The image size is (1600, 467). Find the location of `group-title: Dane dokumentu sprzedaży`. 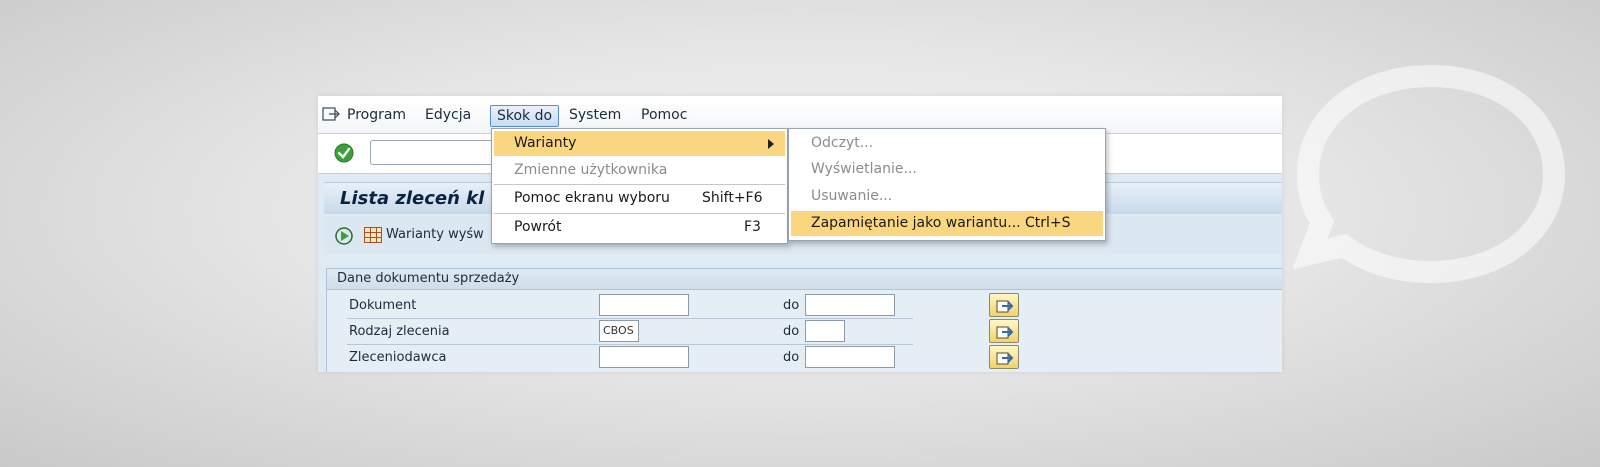

group-title: Dane dokumentu sprzedaży is located at coordinates (804, 279).